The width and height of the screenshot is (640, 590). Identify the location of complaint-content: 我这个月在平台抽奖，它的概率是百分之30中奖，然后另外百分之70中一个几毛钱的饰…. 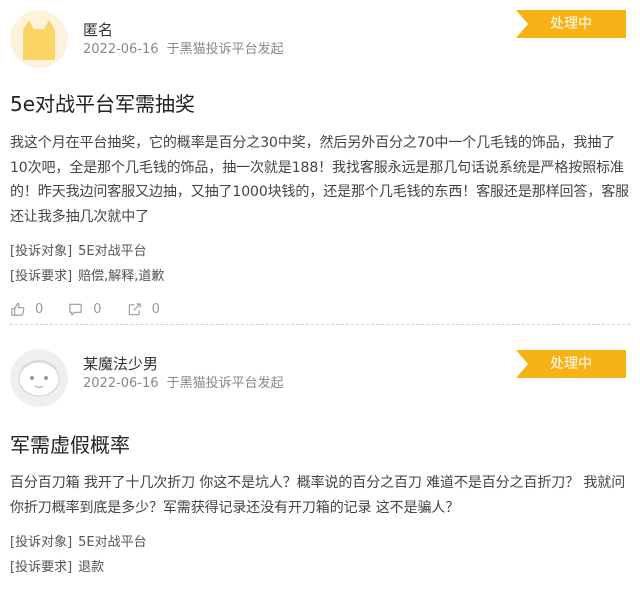
(320, 180).